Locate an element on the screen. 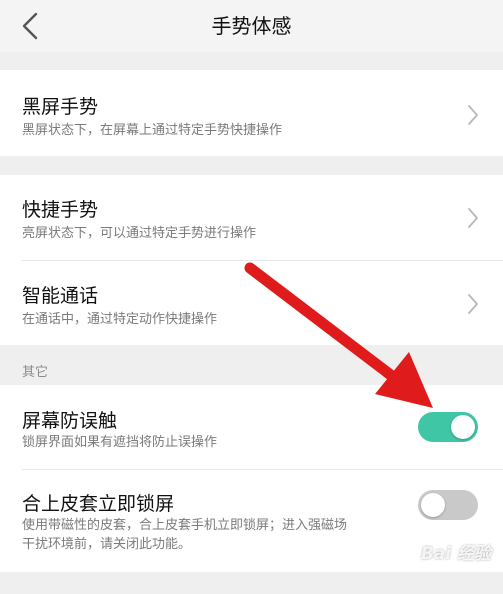  row-subtitle-line2: 干扰环境前，请关闭此功能。 is located at coordinates (107, 544).